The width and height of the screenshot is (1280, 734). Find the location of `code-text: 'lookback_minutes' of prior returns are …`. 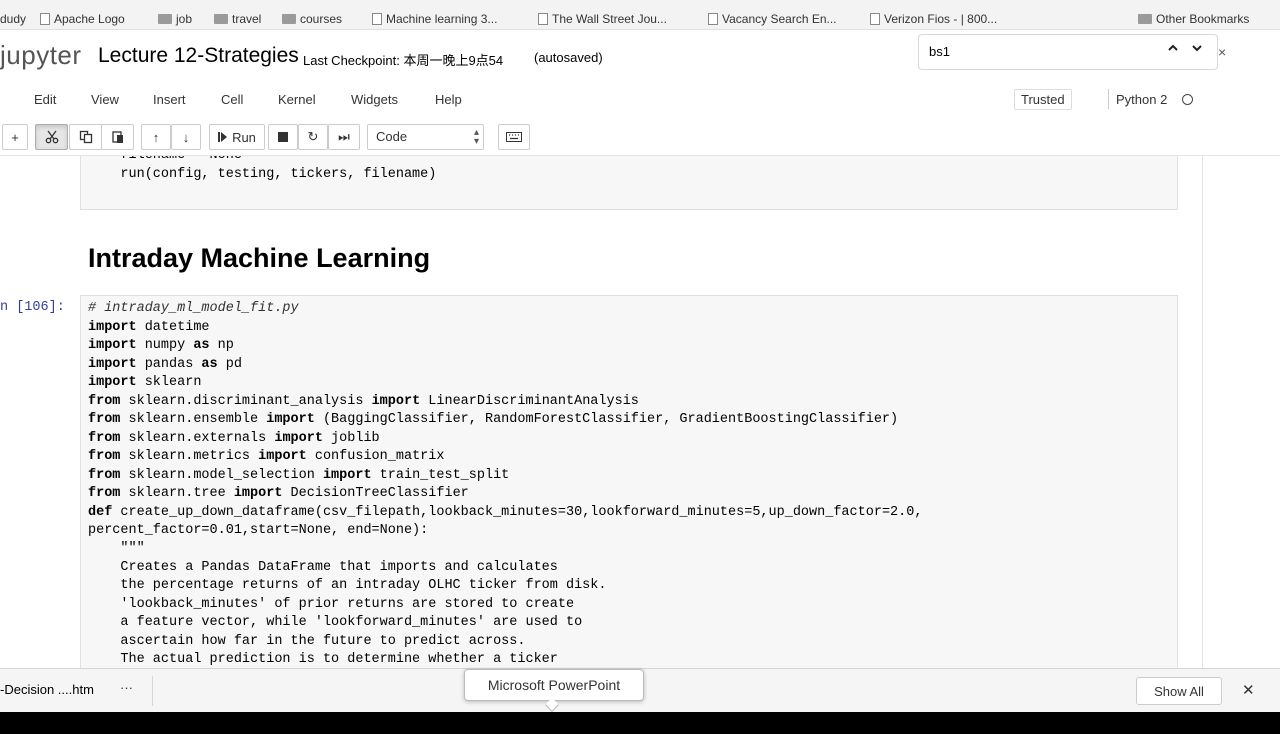

code-text: 'lookback_minutes' of prior returns are … is located at coordinates (331, 604).